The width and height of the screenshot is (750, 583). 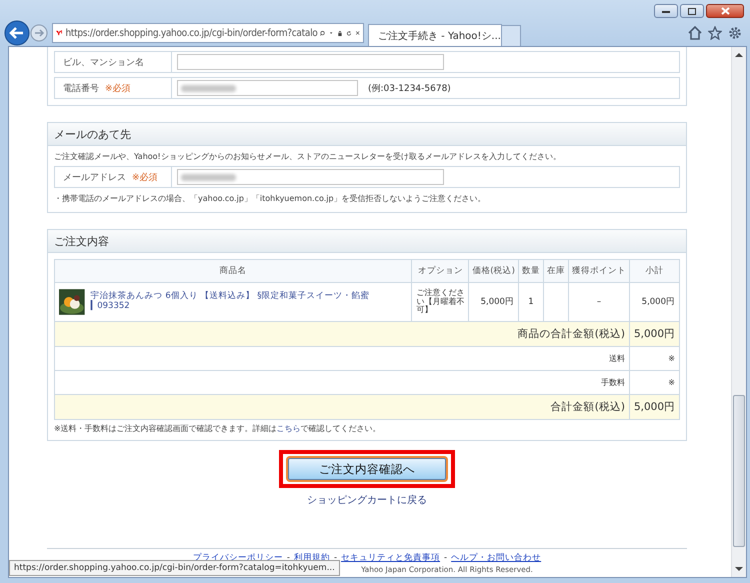 I want to click on table-cell: 合計金額(税込), so click(x=342, y=407).